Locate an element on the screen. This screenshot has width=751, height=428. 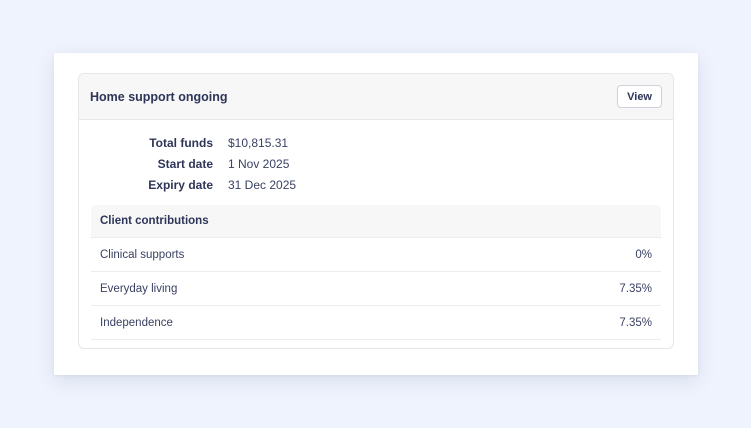
contribution-name: Independence is located at coordinates (136, 322).